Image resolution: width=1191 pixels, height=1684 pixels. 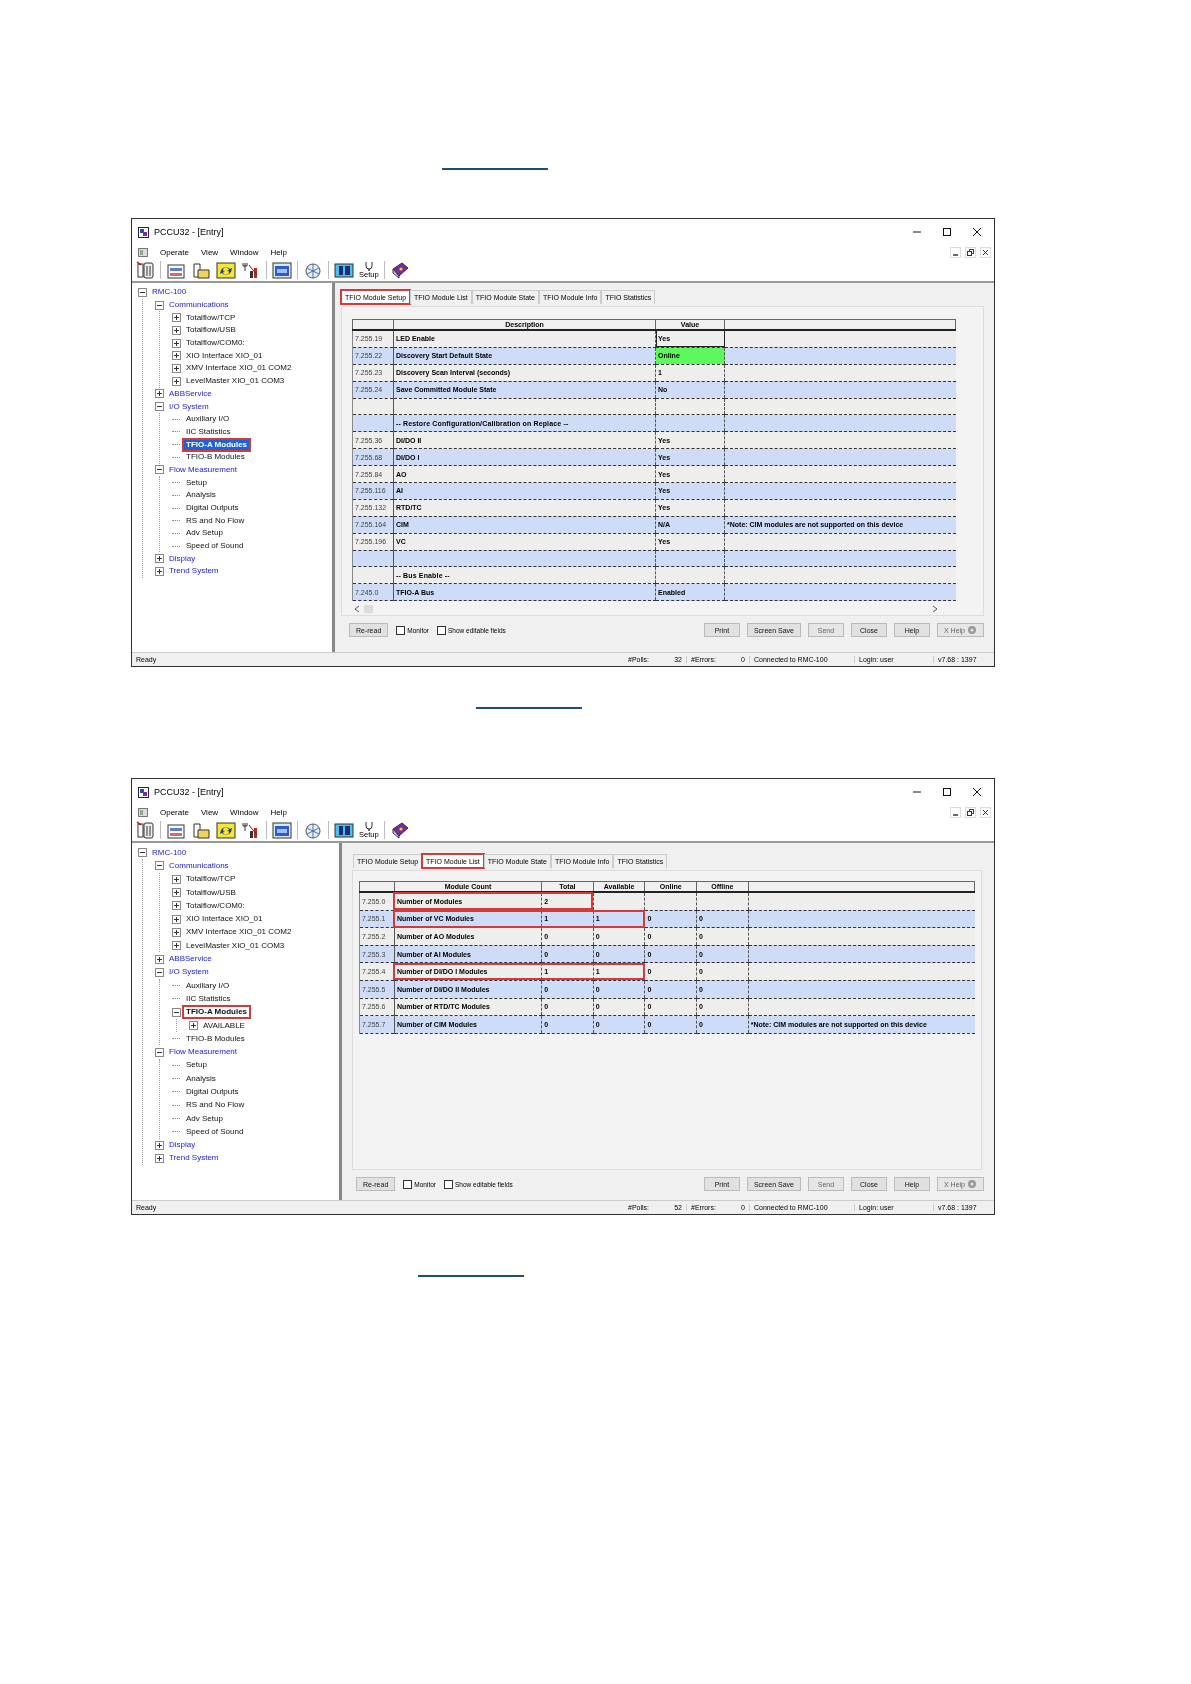 What do you see at coordinates (646, 609) in the screenshot?
I see `horizontal-scrollbar` at bounding box center [646, 609].